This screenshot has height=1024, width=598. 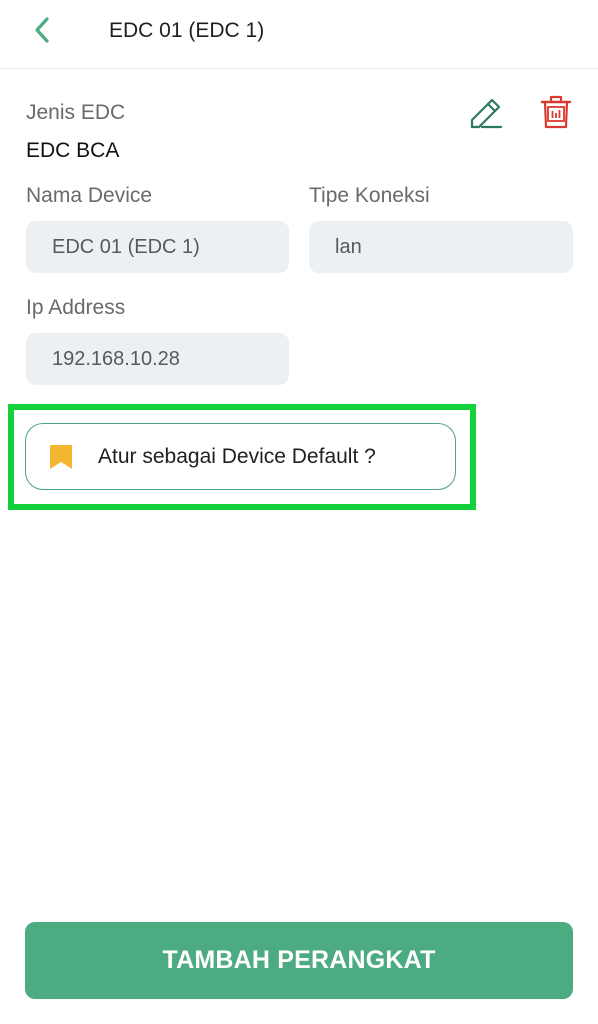 What do you see at coordinates (61, 457) in the screenshot?
I see `bookmark-icon` at bounding box center [61, 457].